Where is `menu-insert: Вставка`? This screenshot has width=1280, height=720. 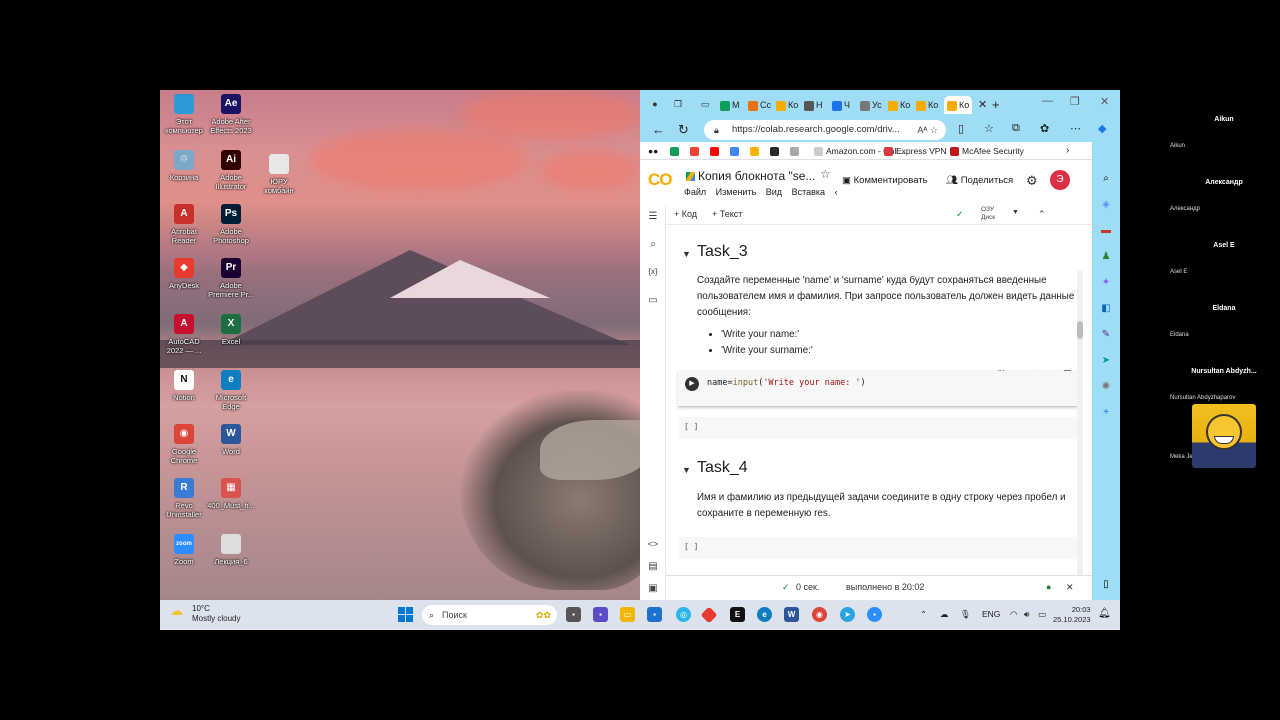
menu-insert: Вставка is located at coordinates (808, 192).